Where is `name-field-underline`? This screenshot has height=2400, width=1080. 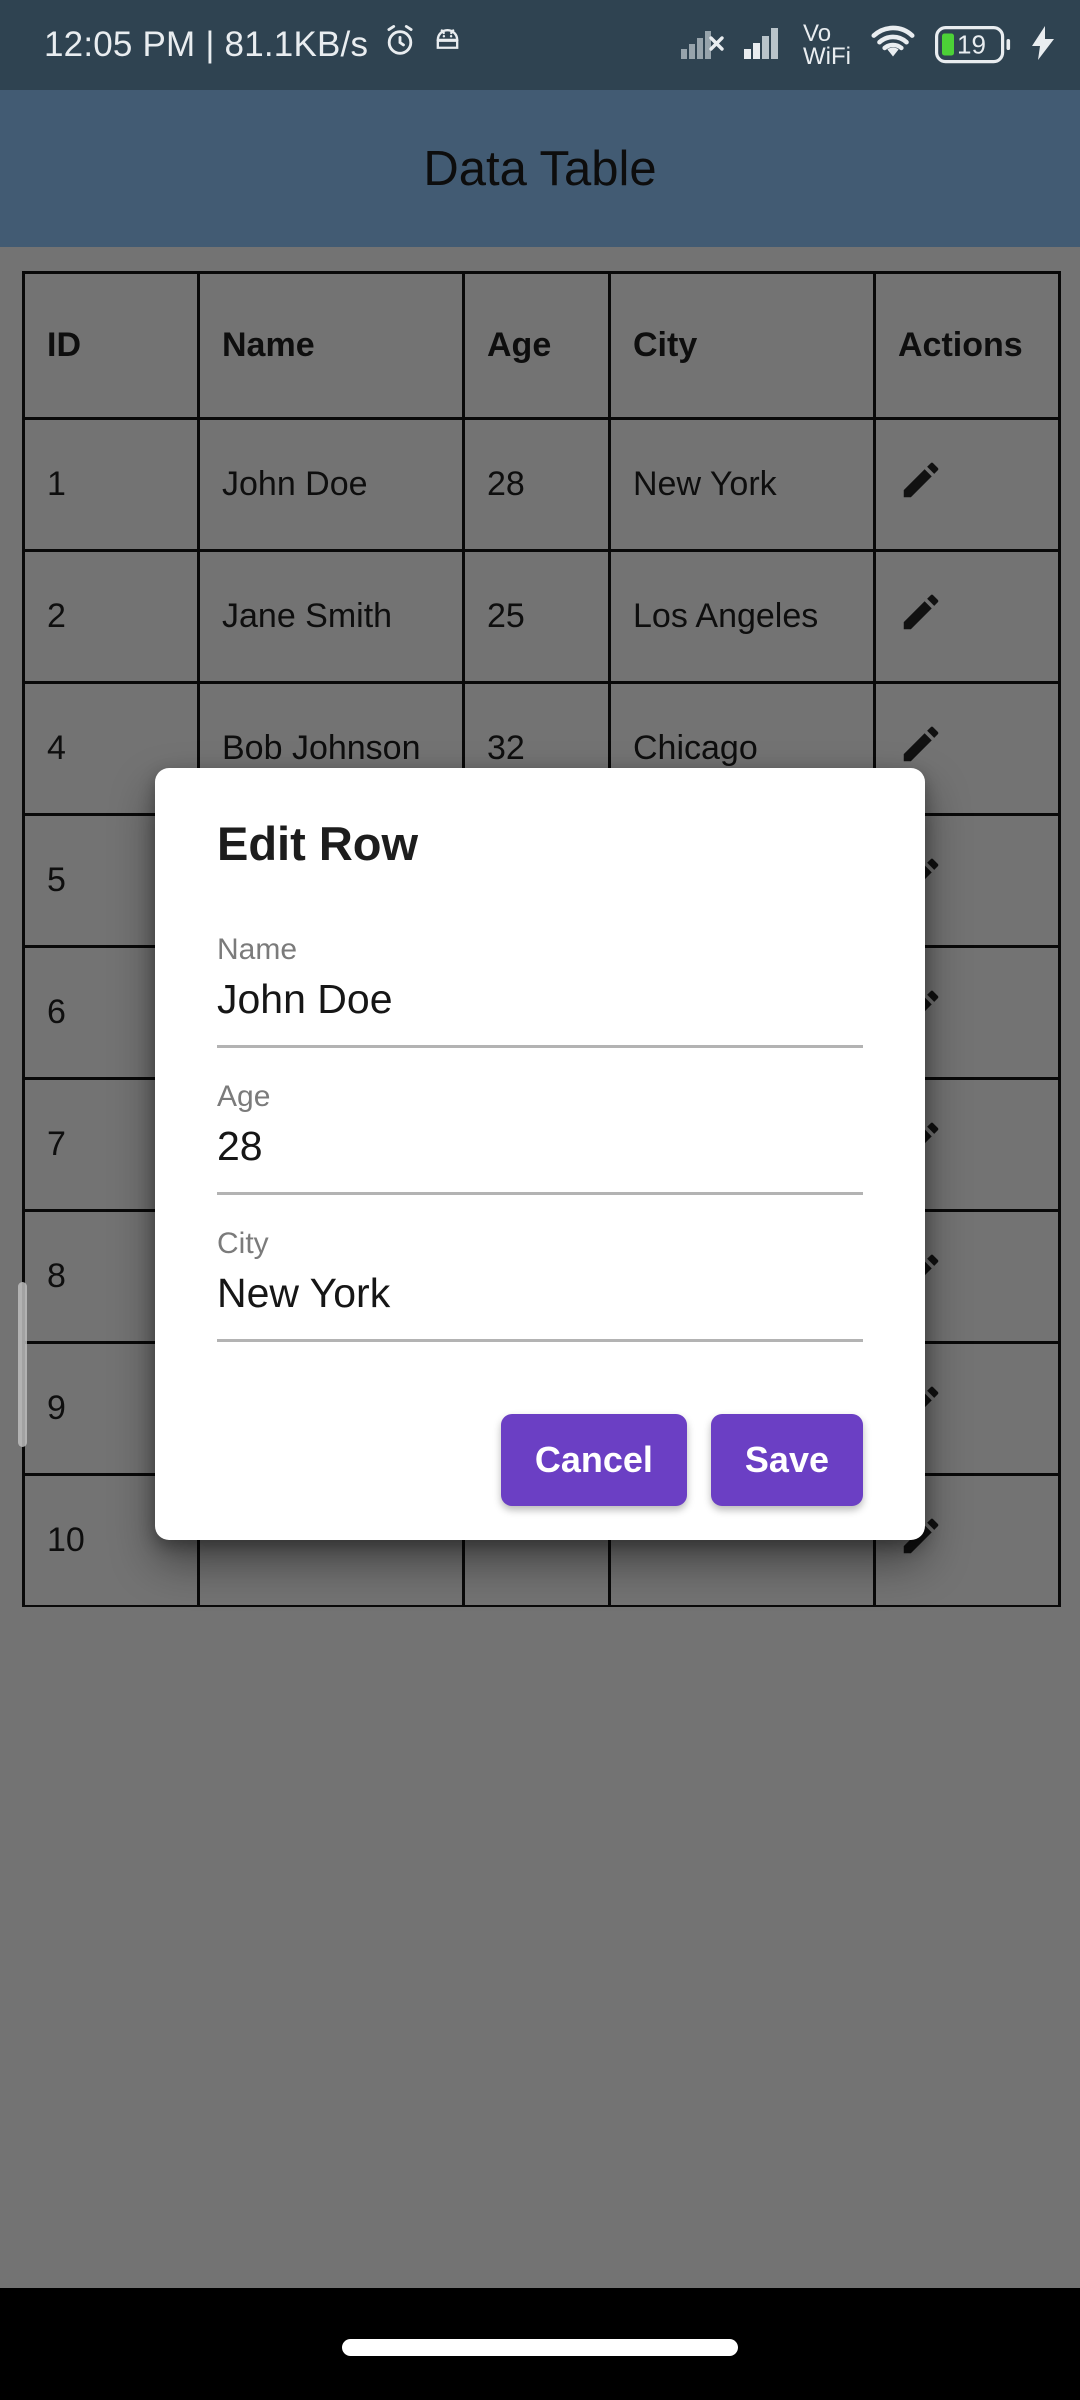
name-field-underline is located at coordinates (540, 1046).